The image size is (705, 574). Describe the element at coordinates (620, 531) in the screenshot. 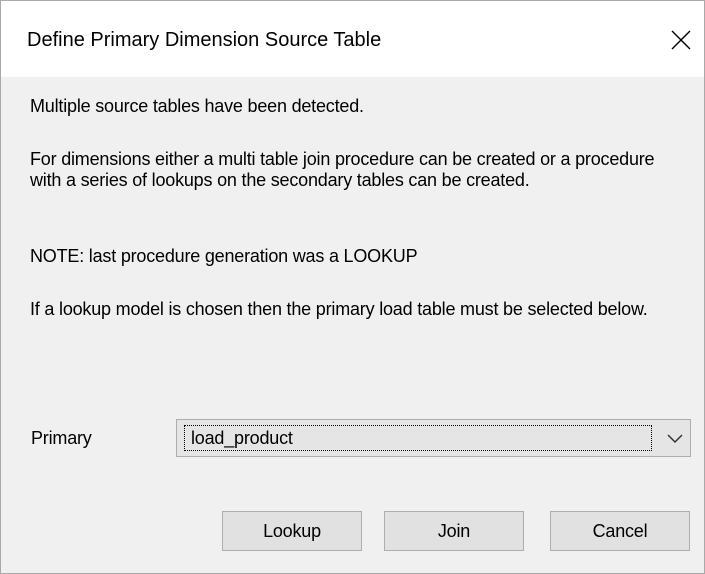

I see `cancel-button: Cancel` at that location.